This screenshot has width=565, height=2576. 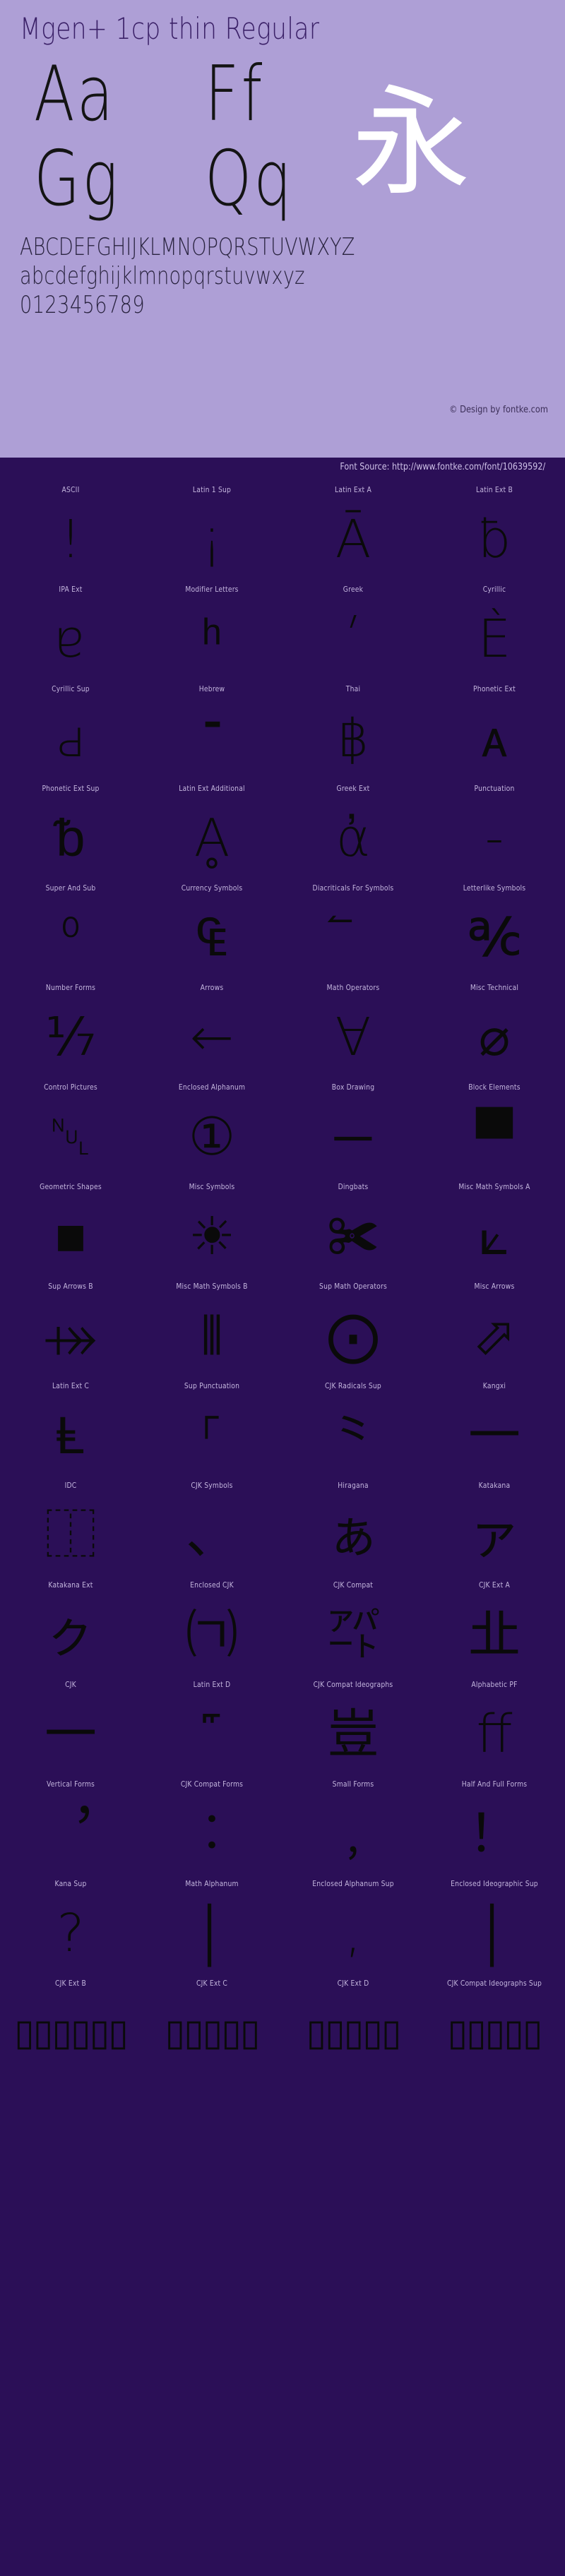 What do you see at coordinates (70, 1729) in the screenshot?
I see `unicode-block-cell: CJK 一` at bounding box center [70, 1729].